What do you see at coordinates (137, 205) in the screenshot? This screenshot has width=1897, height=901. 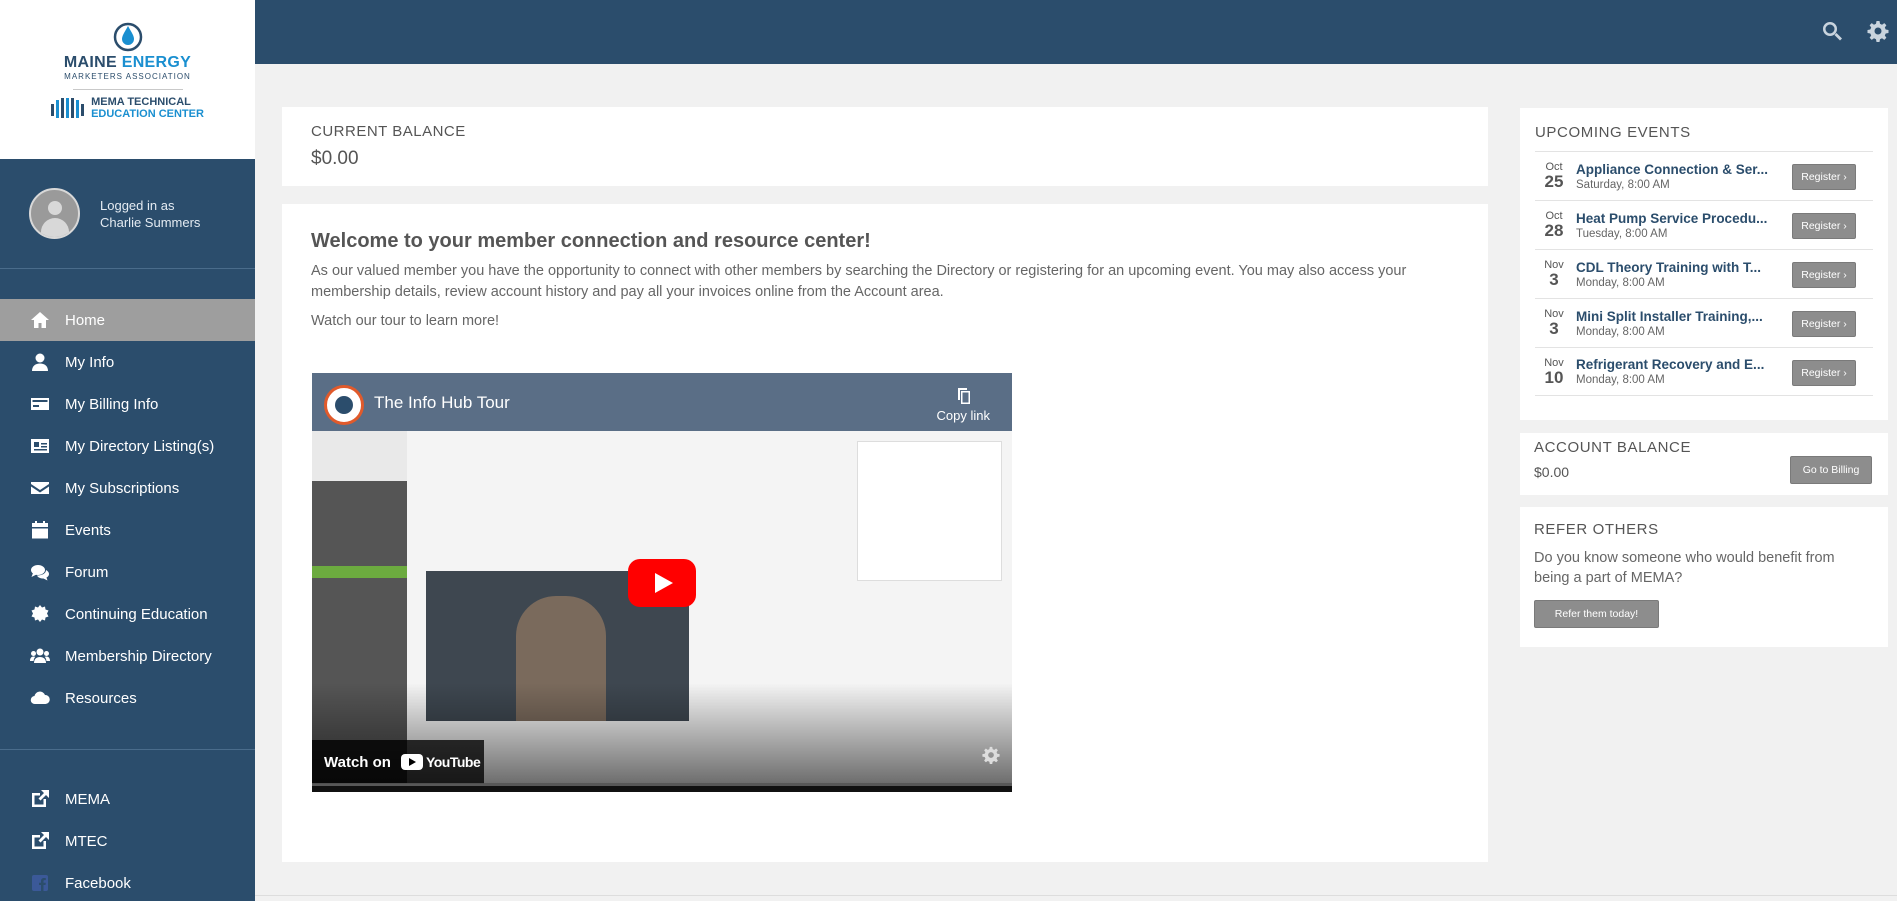 I see `logged-in-label: Logged in as` at bounding box center [137, 205].